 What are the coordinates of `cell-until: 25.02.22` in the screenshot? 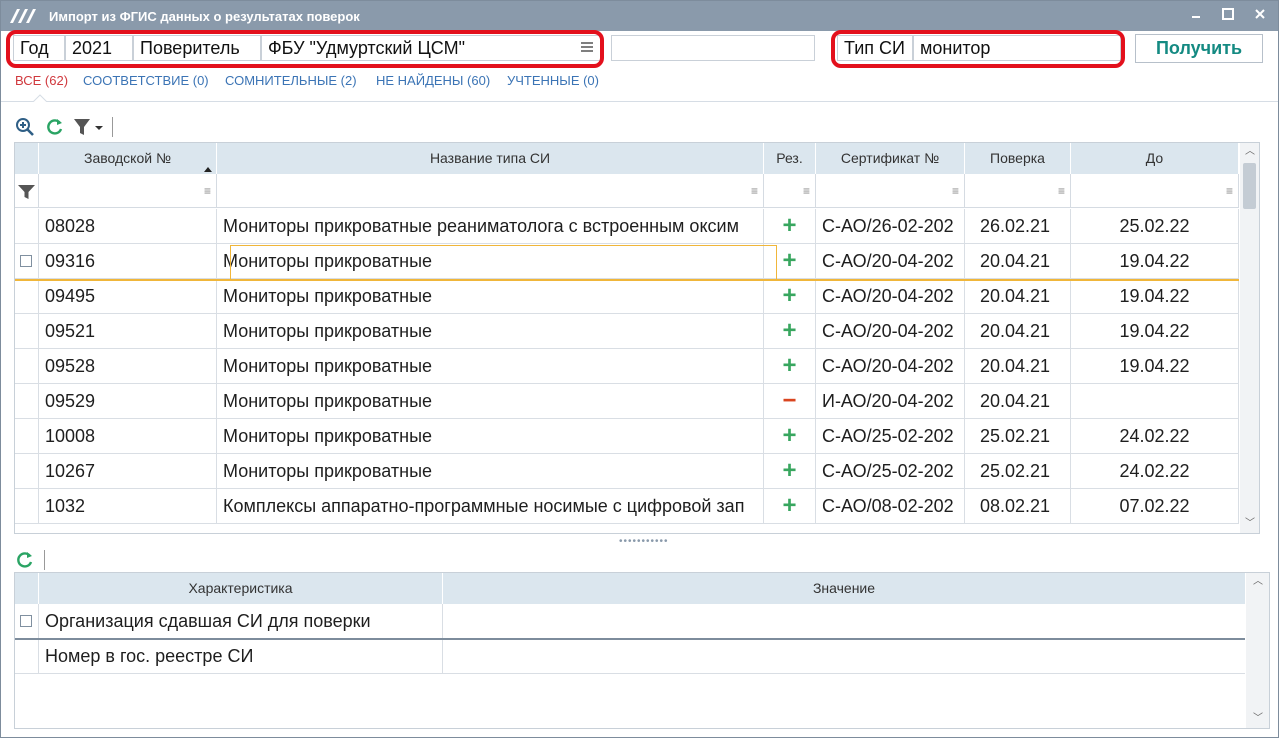 It's located at (1155, 226).